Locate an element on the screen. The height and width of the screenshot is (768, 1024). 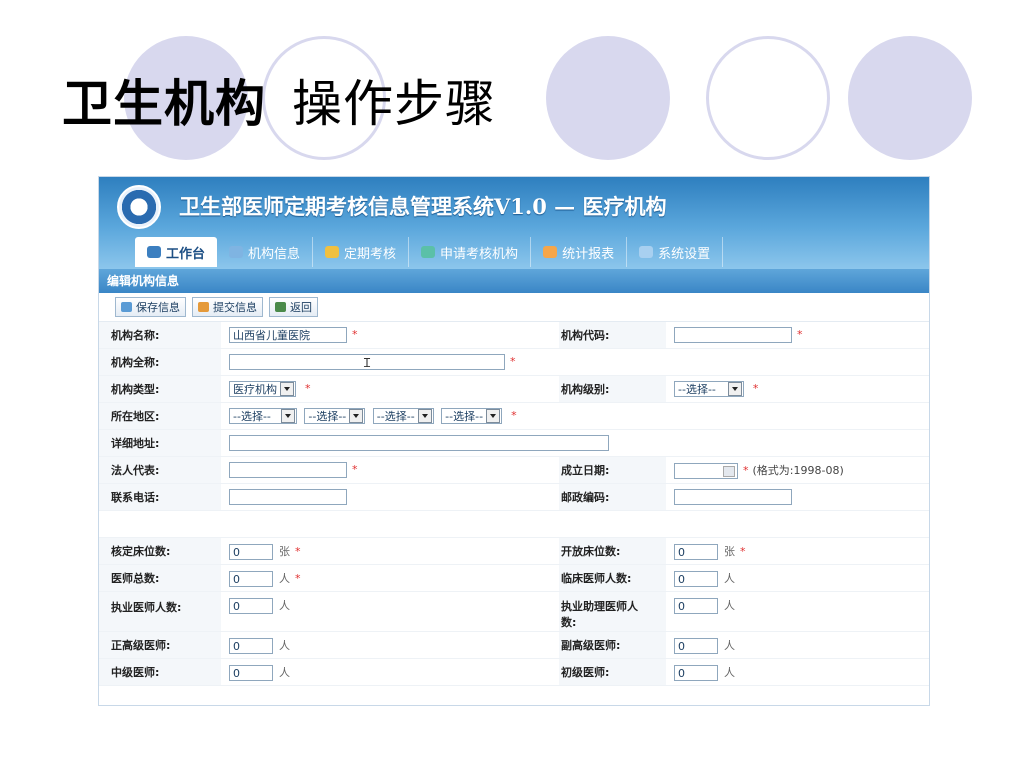
tab-label: 统计报表 is located at coordinates (588, 254).